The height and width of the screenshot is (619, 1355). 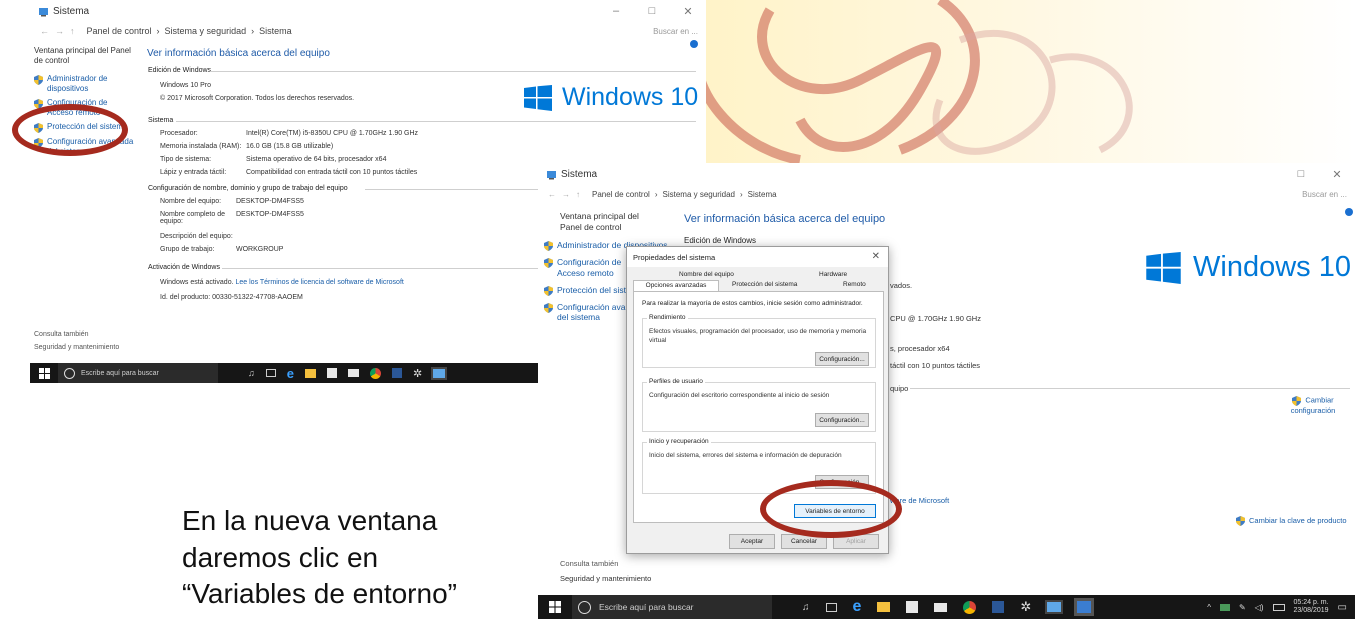 What do you see at coordinates (785, 219) in the screenshot?
I see `right-page-title: Ver información básica acerca del equipo` at bounding box center [785, 219].